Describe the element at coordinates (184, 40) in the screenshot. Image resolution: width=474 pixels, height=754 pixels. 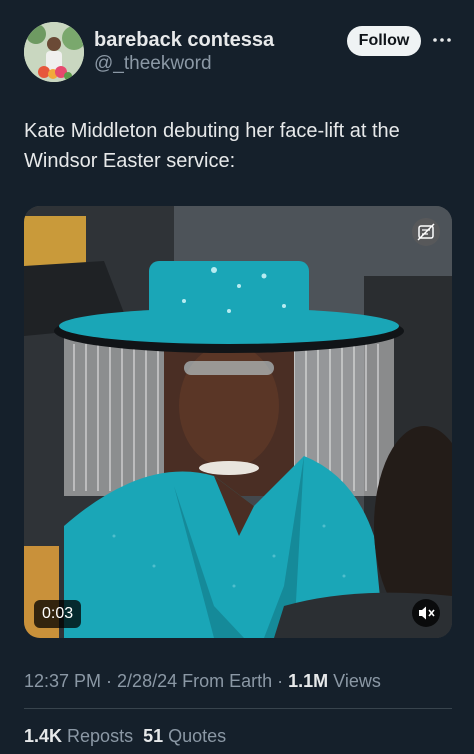
I see `display-name: bareback contessa` at that location.